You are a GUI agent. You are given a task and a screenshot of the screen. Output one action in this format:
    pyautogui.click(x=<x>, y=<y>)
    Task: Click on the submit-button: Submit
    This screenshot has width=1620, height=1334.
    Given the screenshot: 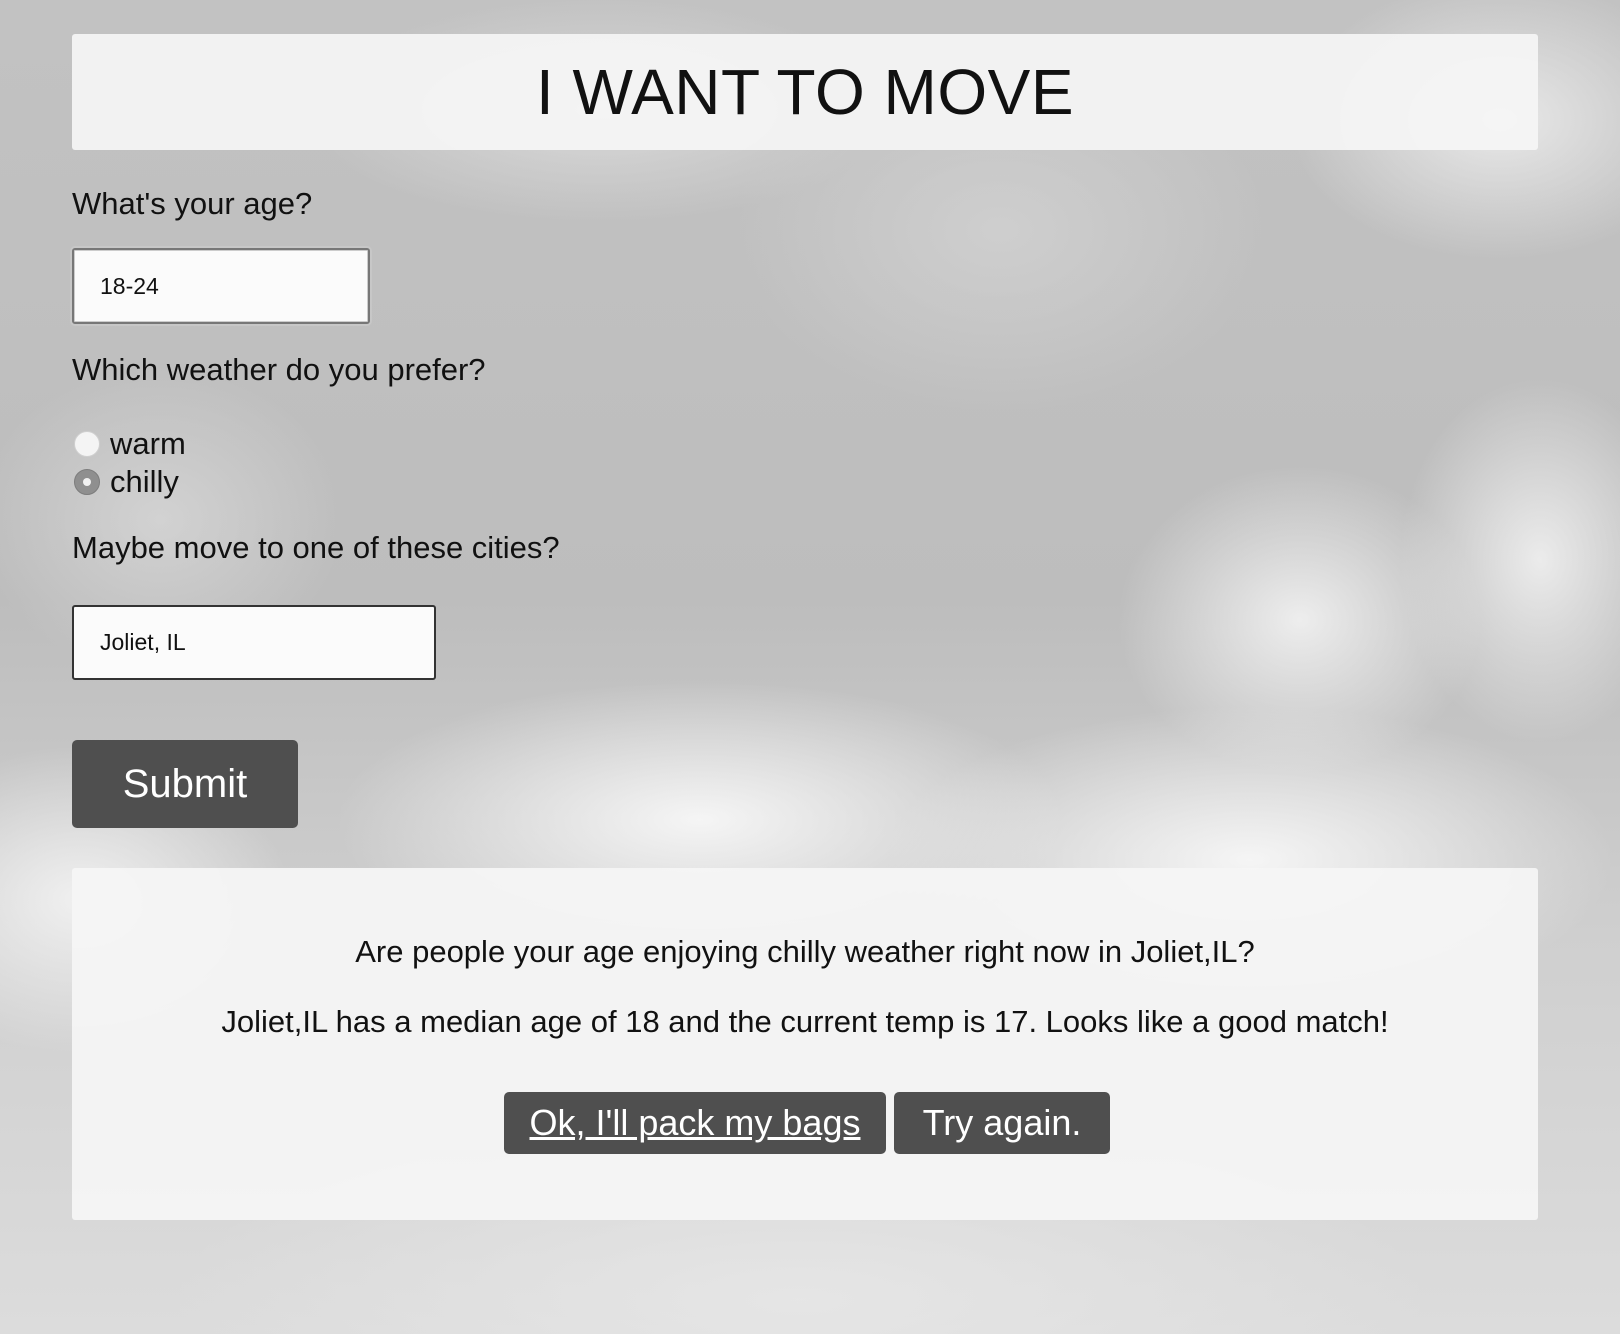 What is the action you would take?
    pyautogui.click(x=185, y=784)
    